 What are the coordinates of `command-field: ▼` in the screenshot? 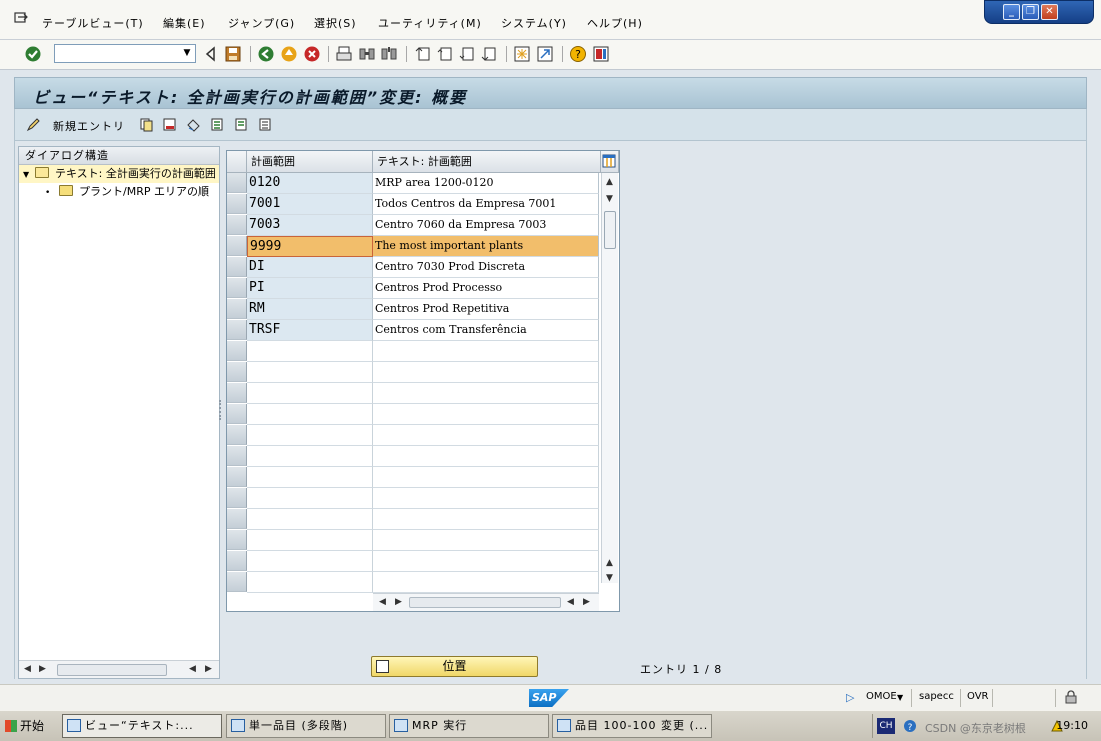 It's located at (125, 53).